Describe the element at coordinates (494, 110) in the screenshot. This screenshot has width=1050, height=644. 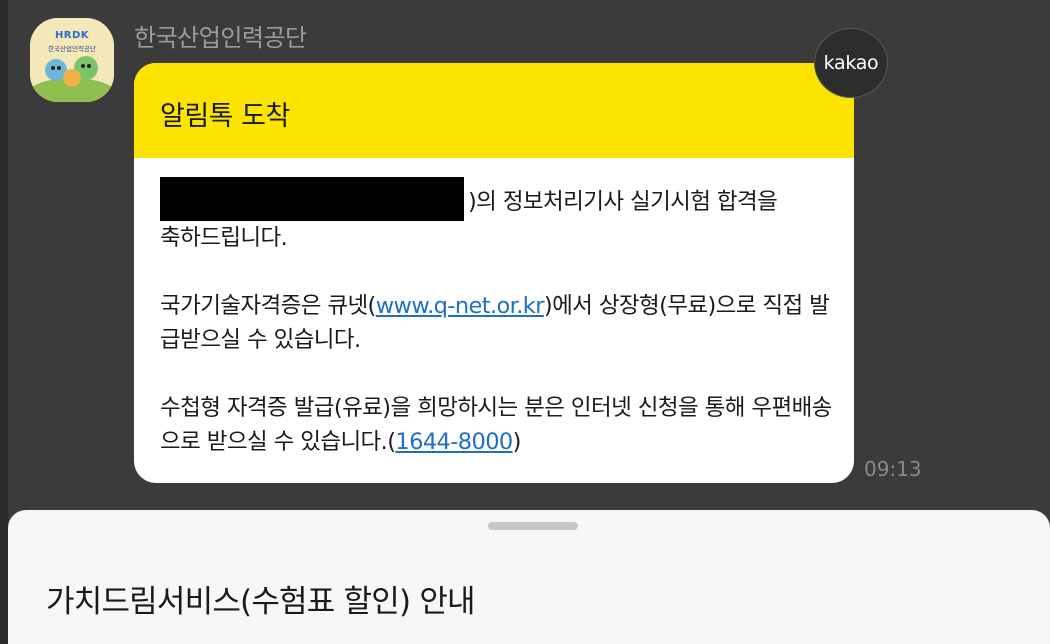
I see `bubble-header: 알림톡 도착` at that location.